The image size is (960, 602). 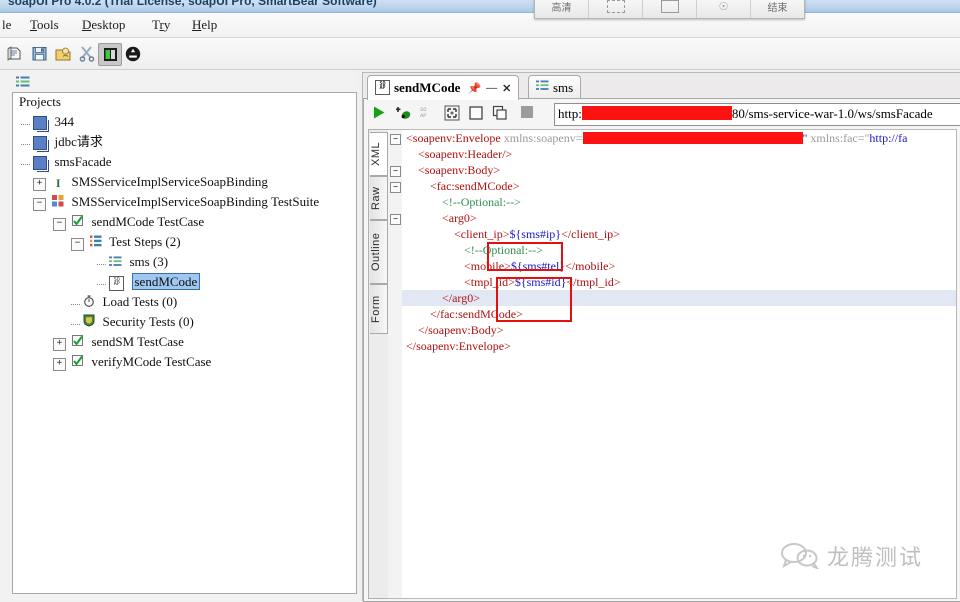 I want to click on xml-comment: <!--Optional:-->, so click(x=481, y=202).